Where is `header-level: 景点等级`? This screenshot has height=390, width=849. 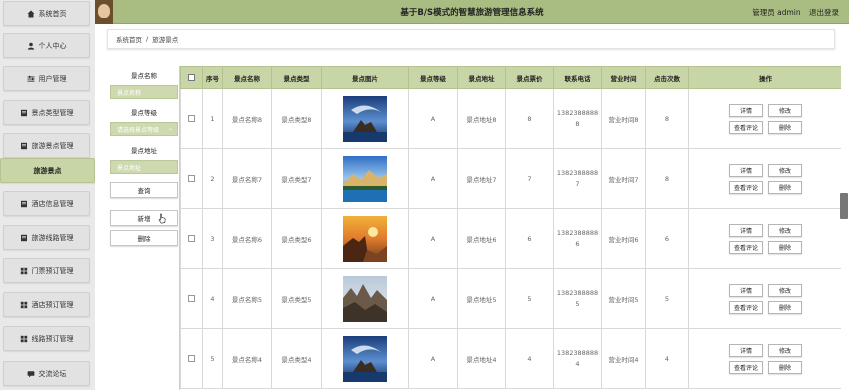
header-level: 景点等级 is located at coordinates (433, 77).